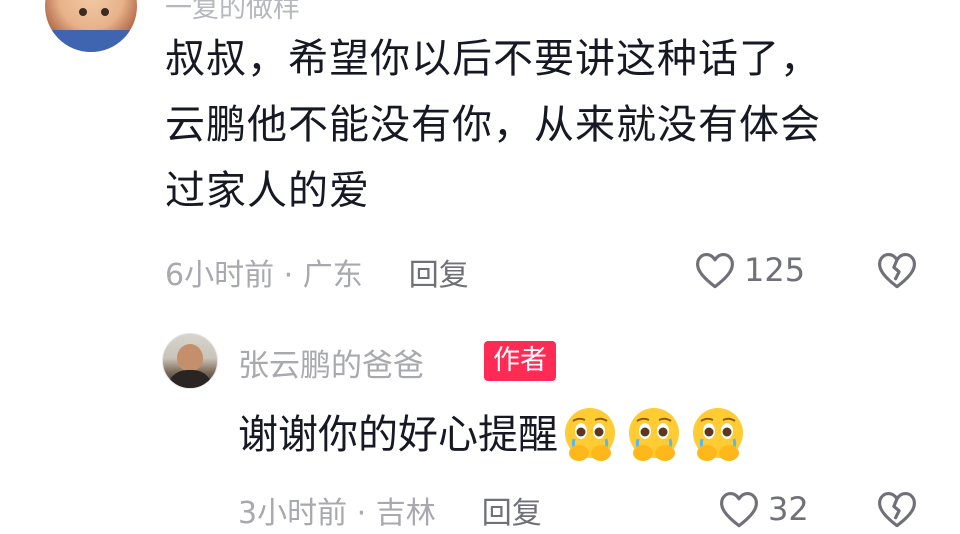 This screenshot has width=960, height=534. What do you see at coordinates (398, 435) in the screenshot?
I see `reply-text-content: 谢谢你的好心提醒` at bounding box center [398, 435].